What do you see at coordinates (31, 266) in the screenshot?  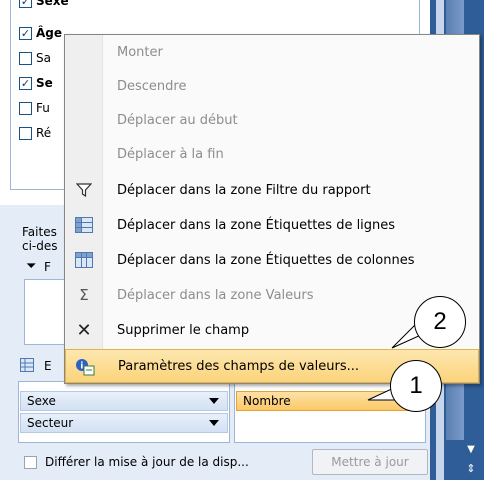 I see `filter-icon: ⏷` at bounding box center [31, 266].